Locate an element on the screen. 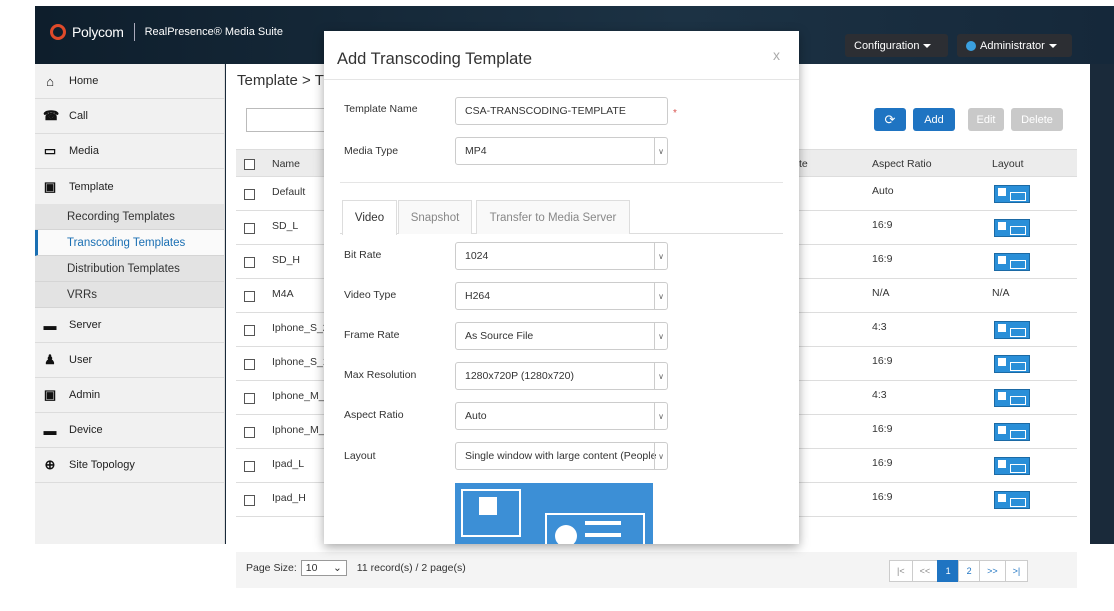 The width and height of the screenshot is (1114, 611). sidebar-subitem-distribution-templates: Distribution Templates is located at coordinates (129, 269).